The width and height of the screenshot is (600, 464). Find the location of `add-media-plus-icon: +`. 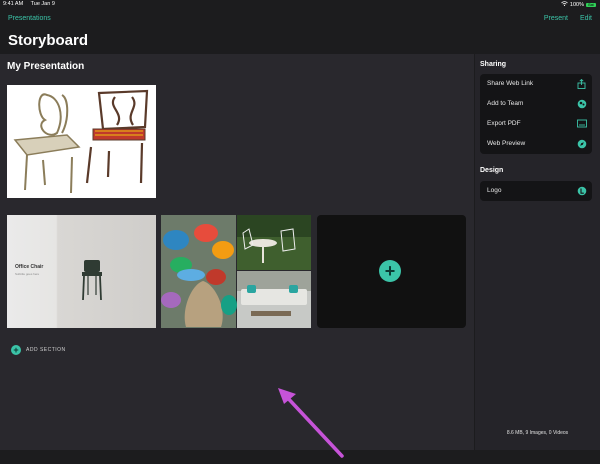

add-media-plus-icon: + is located at coordinates (390, 271).